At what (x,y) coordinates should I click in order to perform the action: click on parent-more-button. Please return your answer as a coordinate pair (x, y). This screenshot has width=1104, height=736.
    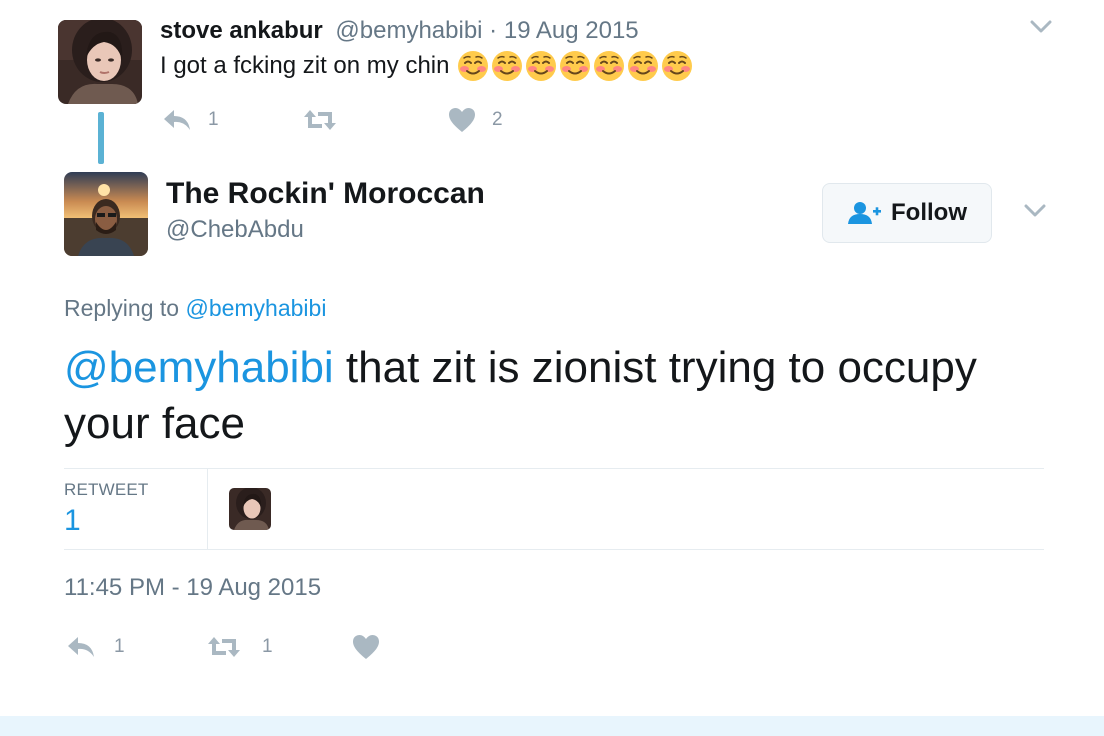
    Looking at the image, I should click on (1041, 27).